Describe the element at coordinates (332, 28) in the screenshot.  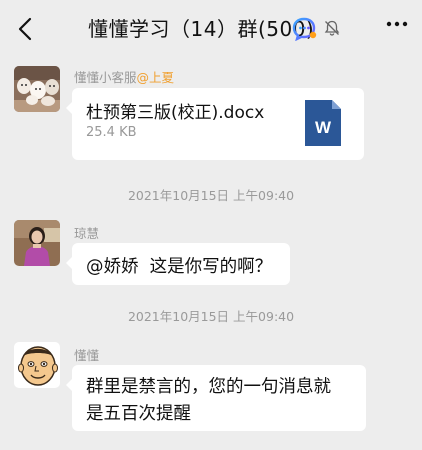
I see `bell-muted-icon` at that location.